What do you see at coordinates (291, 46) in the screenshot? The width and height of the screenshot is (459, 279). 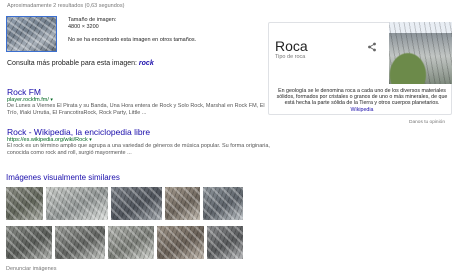 I see `knowledge-panel-title: Roca` at bounding box center [291, 46].